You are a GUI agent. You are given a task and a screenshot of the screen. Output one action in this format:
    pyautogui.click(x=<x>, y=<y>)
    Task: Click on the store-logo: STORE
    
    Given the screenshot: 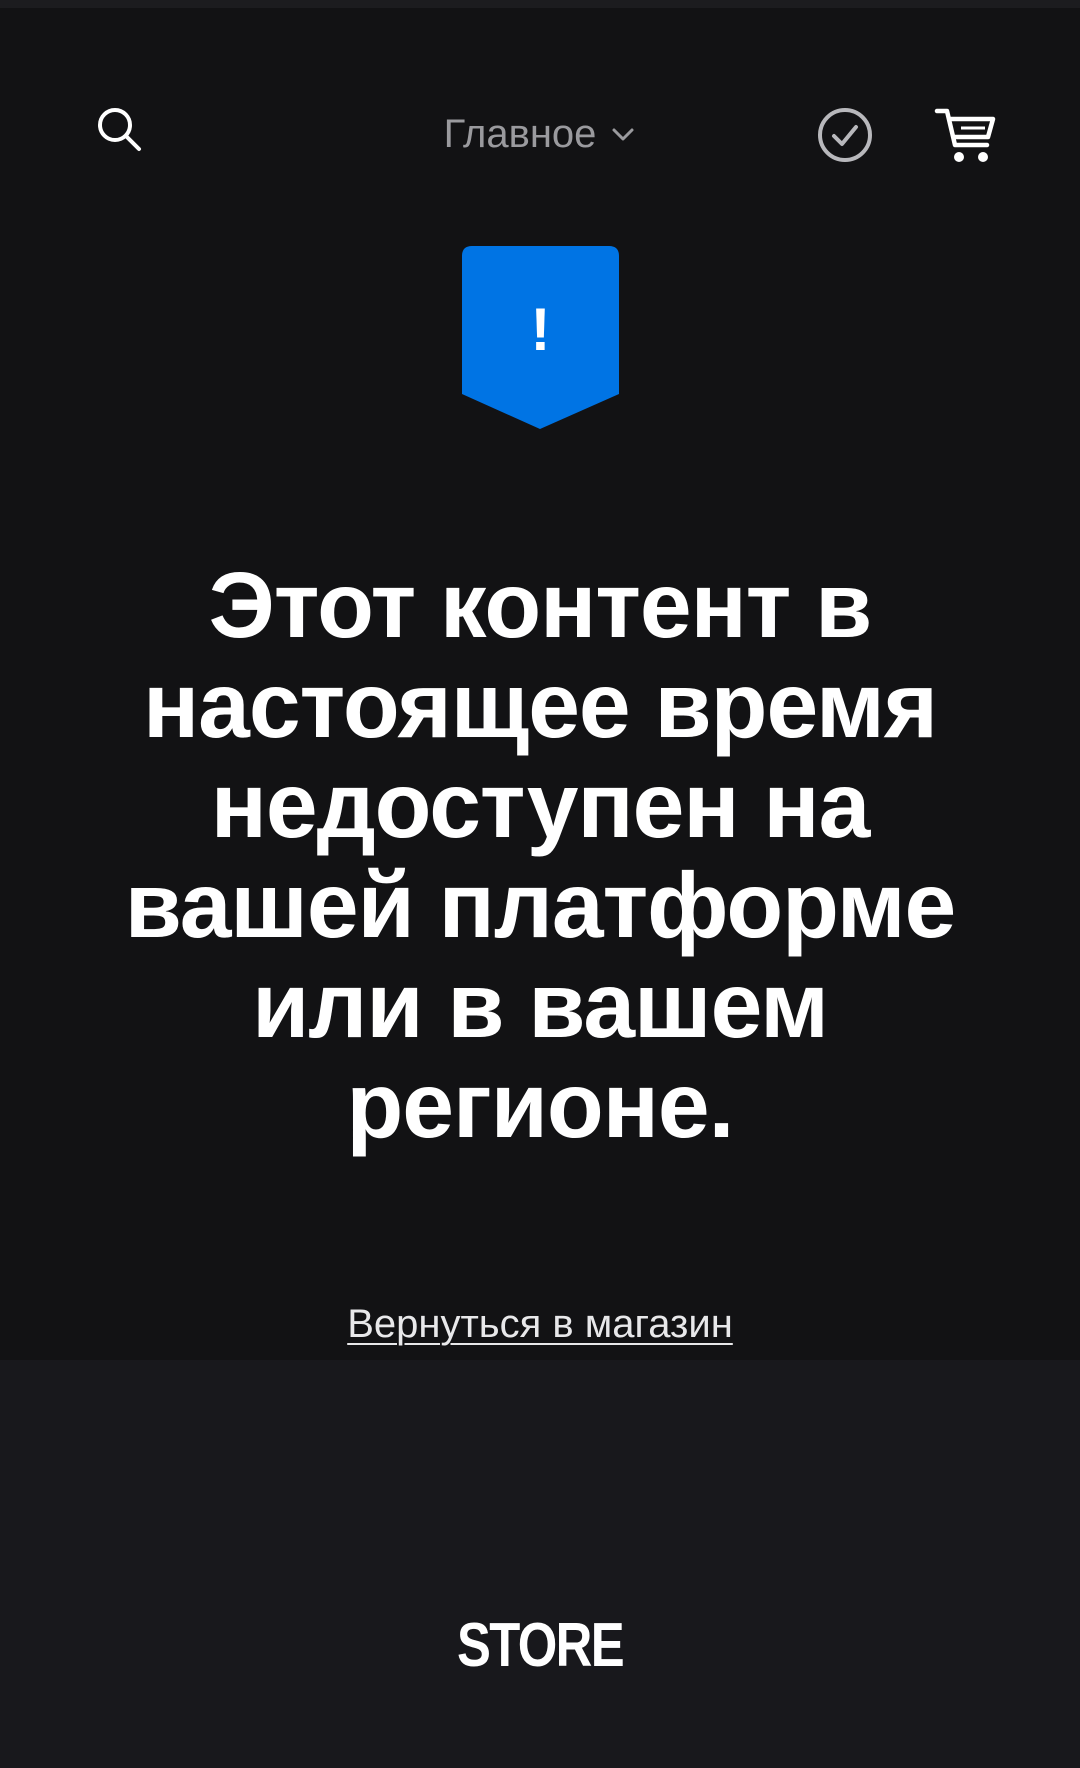 What is the action you would take?
    pyautogui.click(x=540, y=1645)
    